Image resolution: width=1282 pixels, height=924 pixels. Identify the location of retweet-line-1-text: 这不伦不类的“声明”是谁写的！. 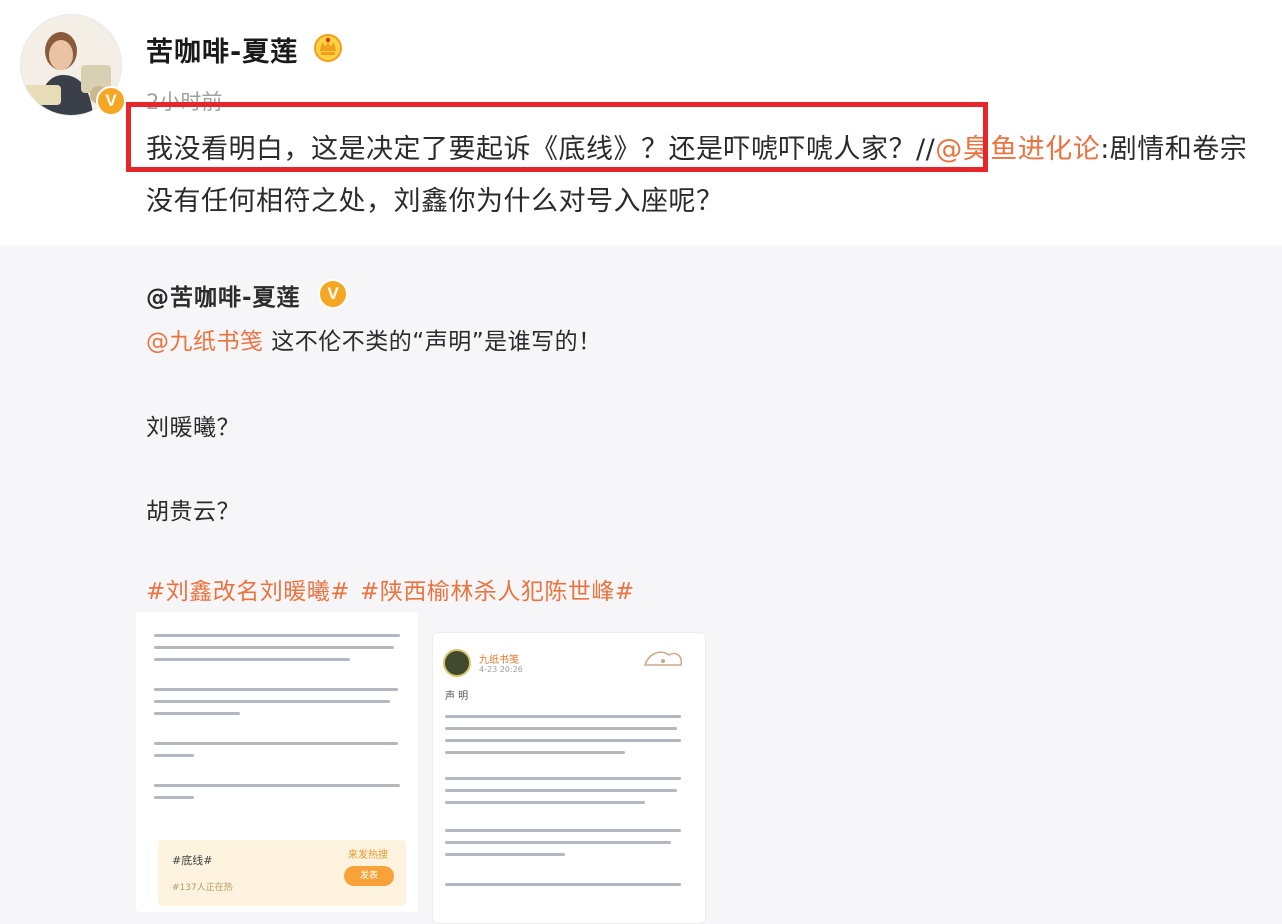
(432, 342).